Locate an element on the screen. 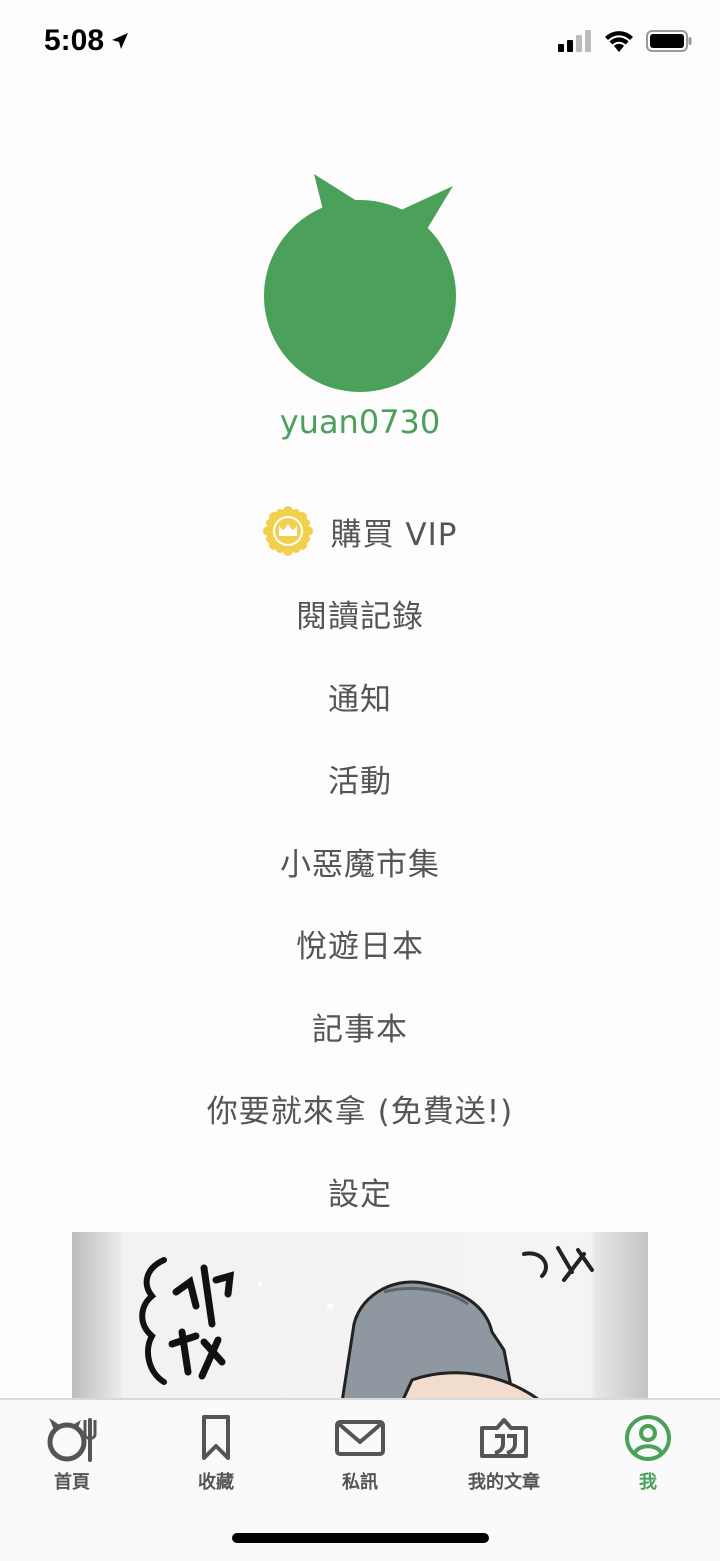  status-bar: 5:08 is located at coordinates (360, 44).